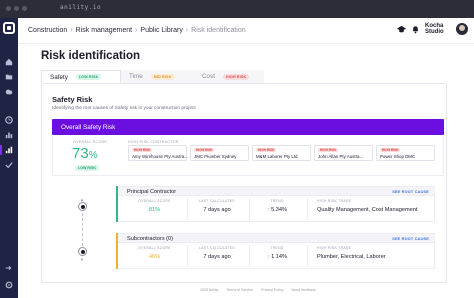 This screenshot has height=298, width=474. Describe the element at coordinates (304, 290) in the screenshot. I see `footer-feedback-link: Need feedback` at that location.